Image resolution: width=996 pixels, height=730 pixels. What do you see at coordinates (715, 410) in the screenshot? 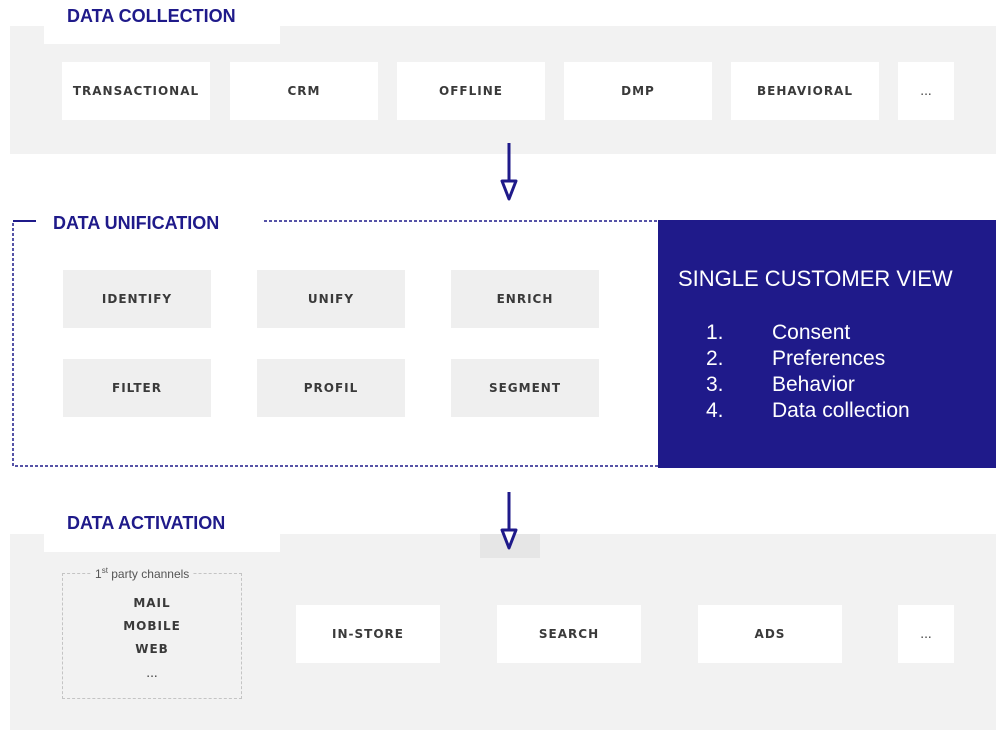
I see `scv-item-number: 4.` at bounding box center [715, 410].